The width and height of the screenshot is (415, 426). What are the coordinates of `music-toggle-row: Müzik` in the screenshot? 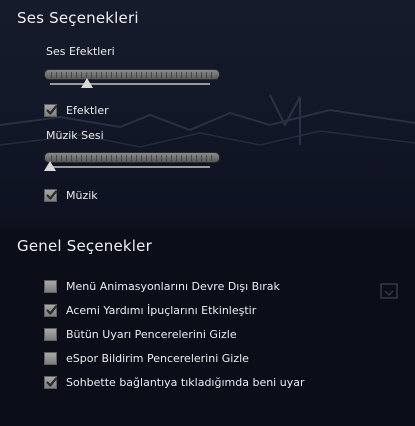 It's located at (71, 195).